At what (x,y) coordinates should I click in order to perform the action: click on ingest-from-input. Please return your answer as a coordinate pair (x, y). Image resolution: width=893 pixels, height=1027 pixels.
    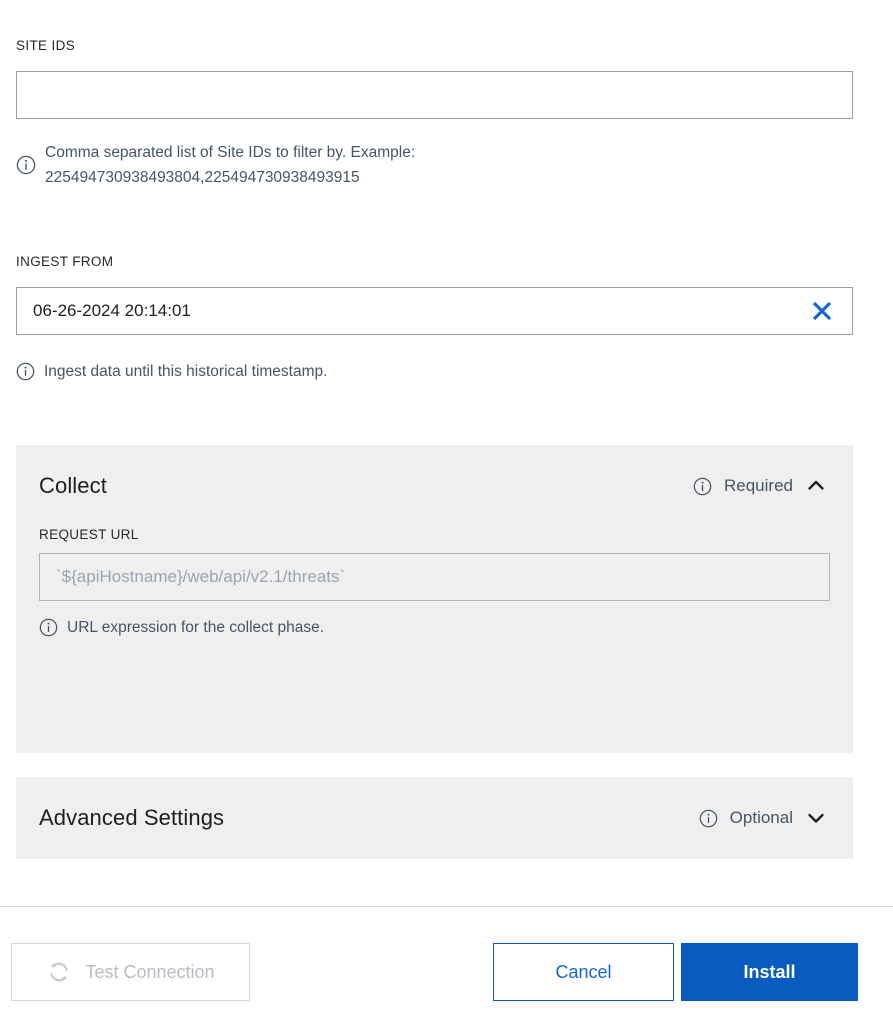
    Looking at the image, I should click on (434, 311).